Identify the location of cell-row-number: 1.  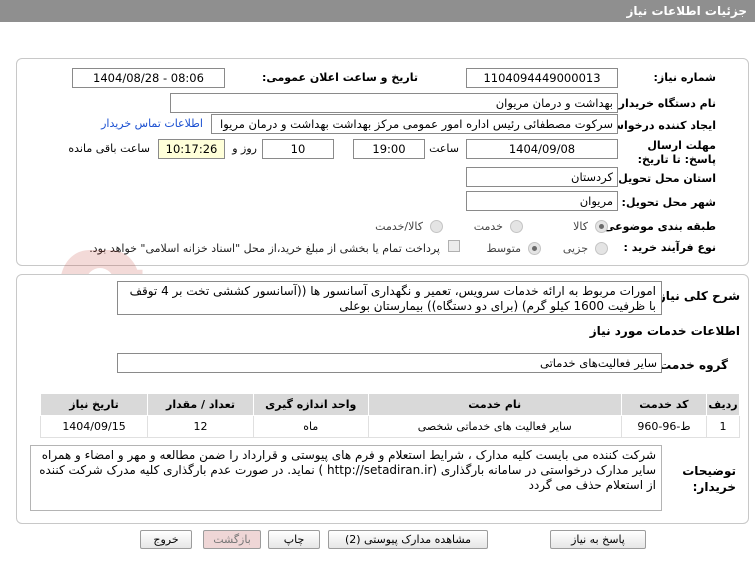
(723, 426).